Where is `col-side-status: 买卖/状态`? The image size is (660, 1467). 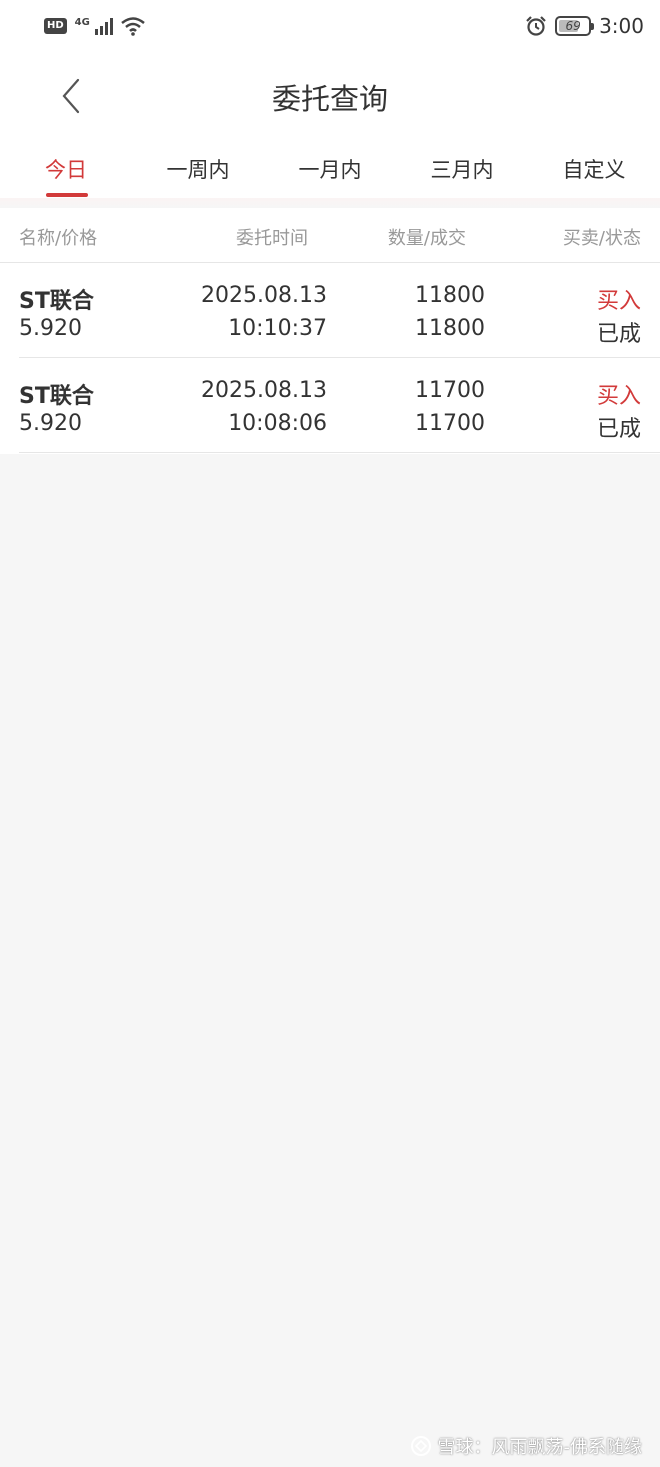 col-side-status: 买卖/状态 is located at coordinates (601, 238).